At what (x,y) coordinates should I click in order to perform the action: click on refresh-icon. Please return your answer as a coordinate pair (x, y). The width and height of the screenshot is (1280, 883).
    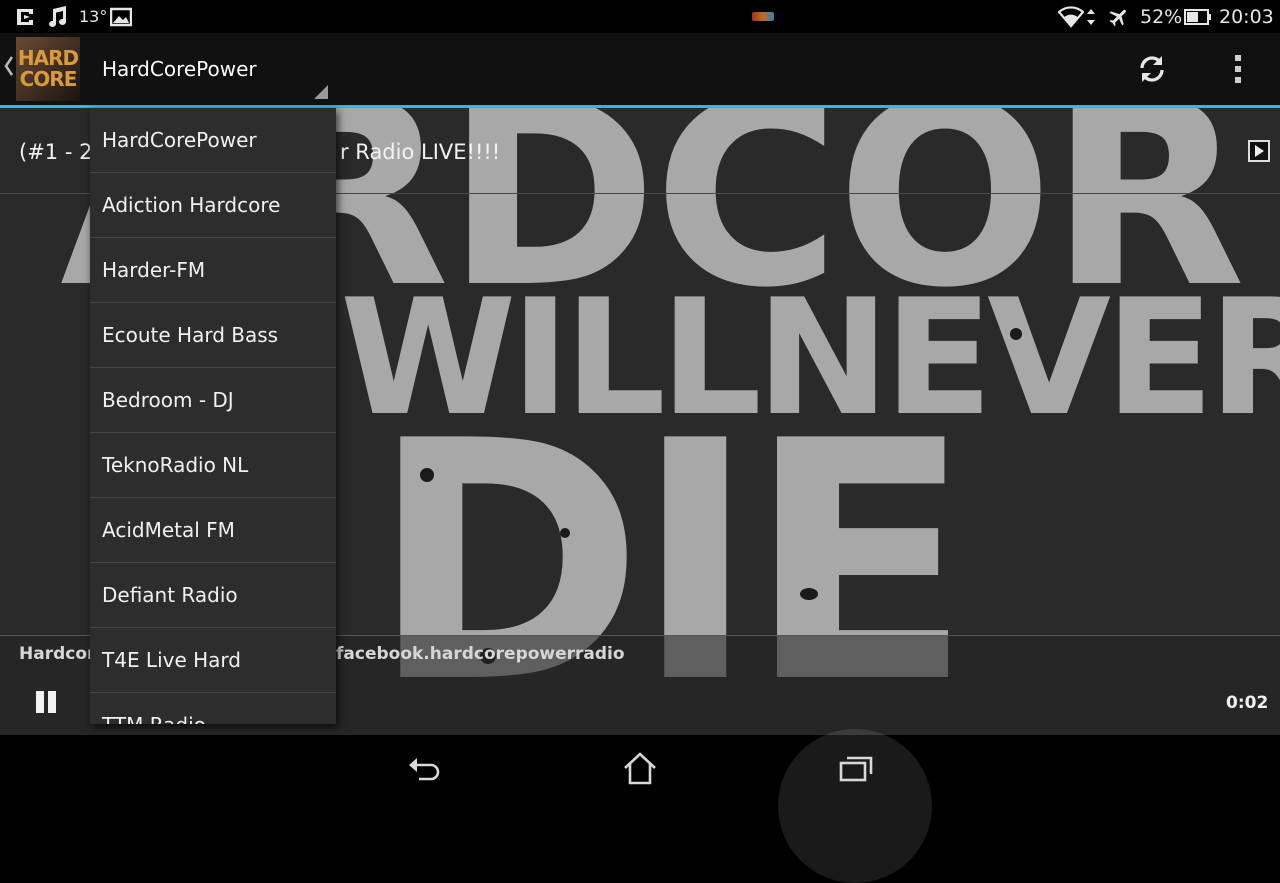
    Looking at the image, I should click on (1152, 69).